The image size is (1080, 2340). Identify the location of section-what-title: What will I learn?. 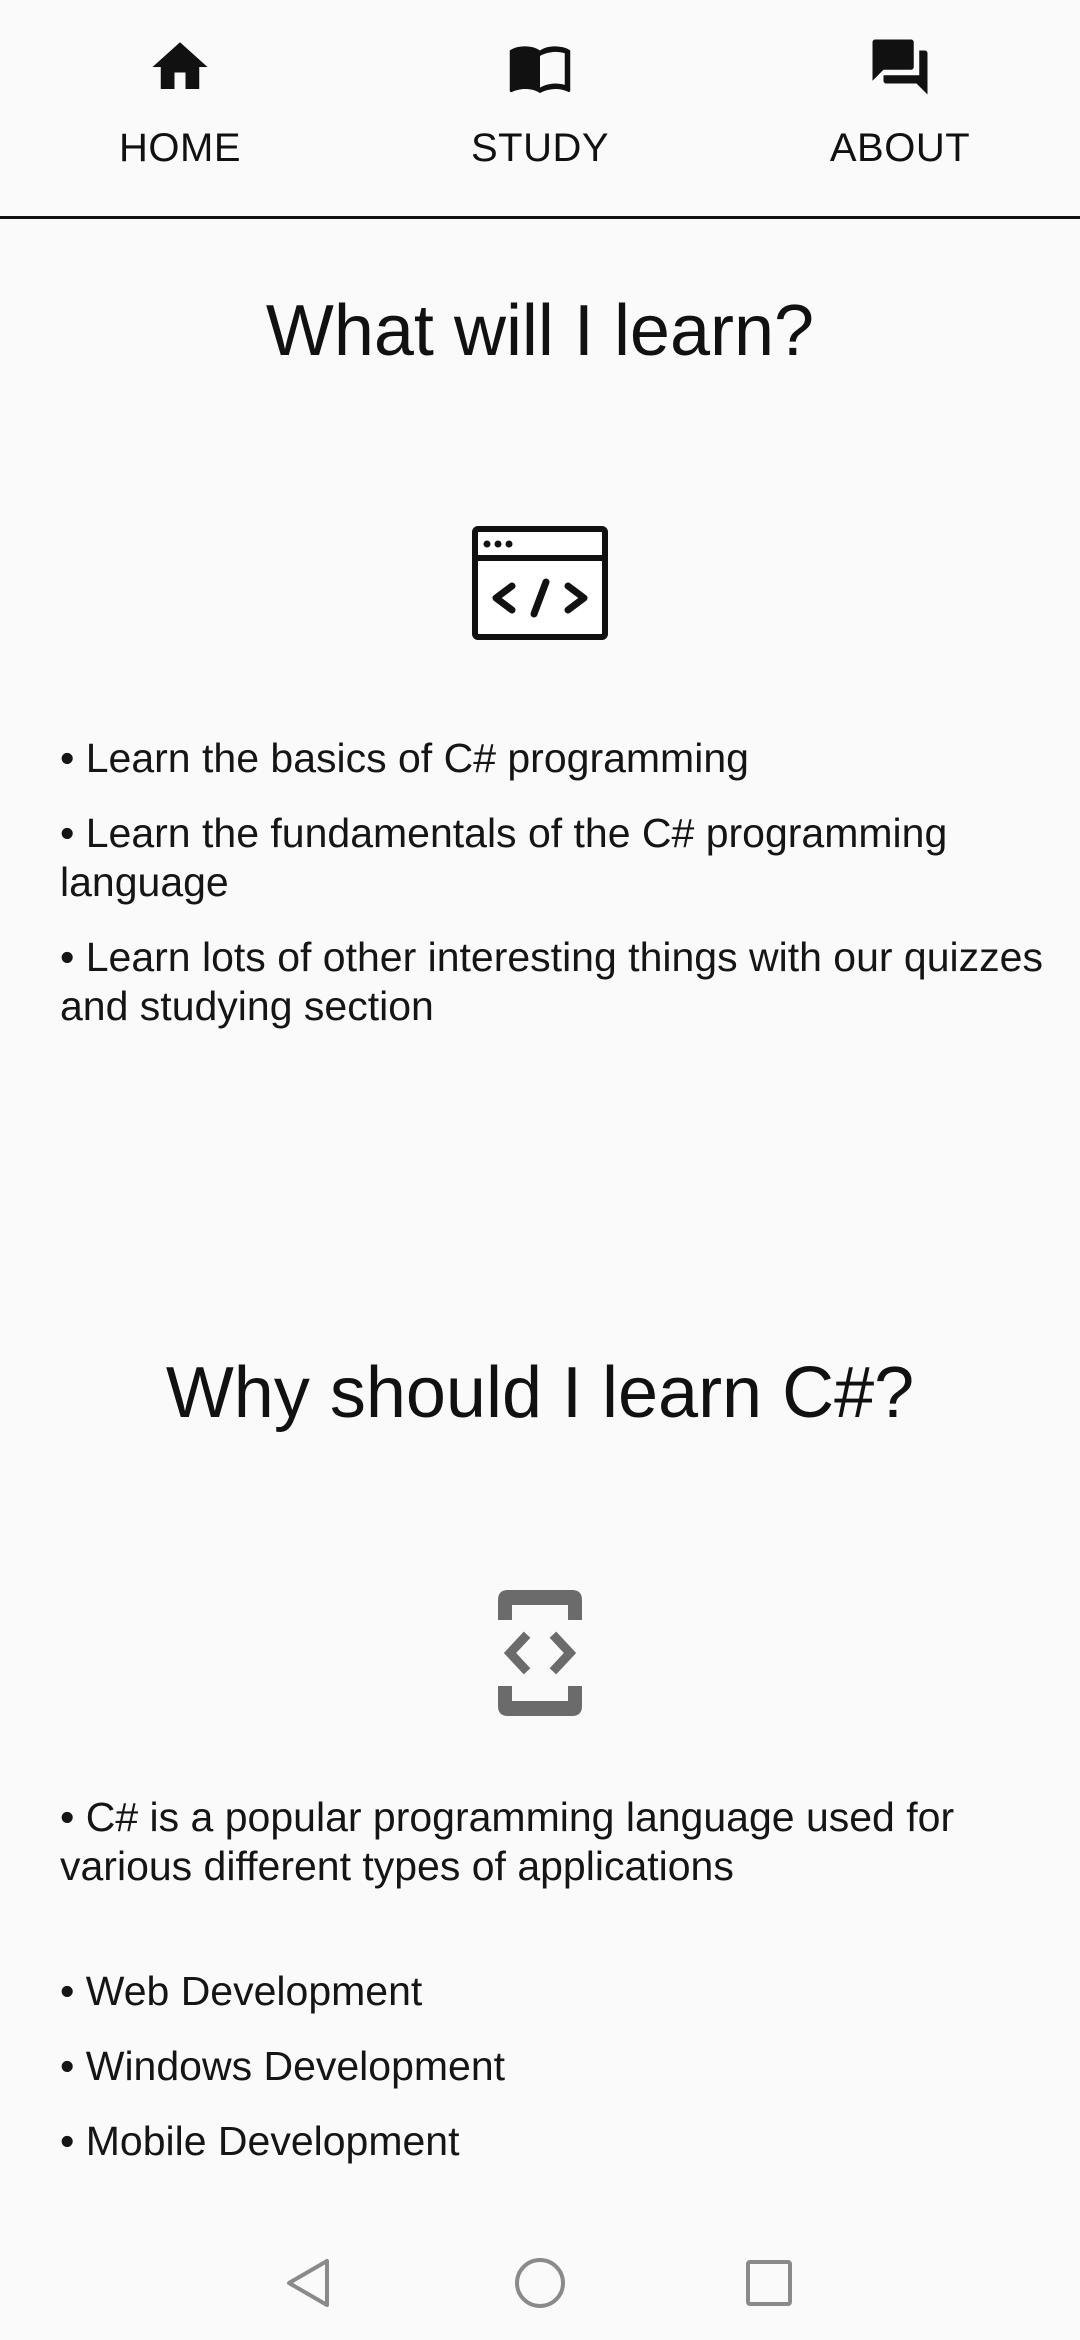
(540, 331).